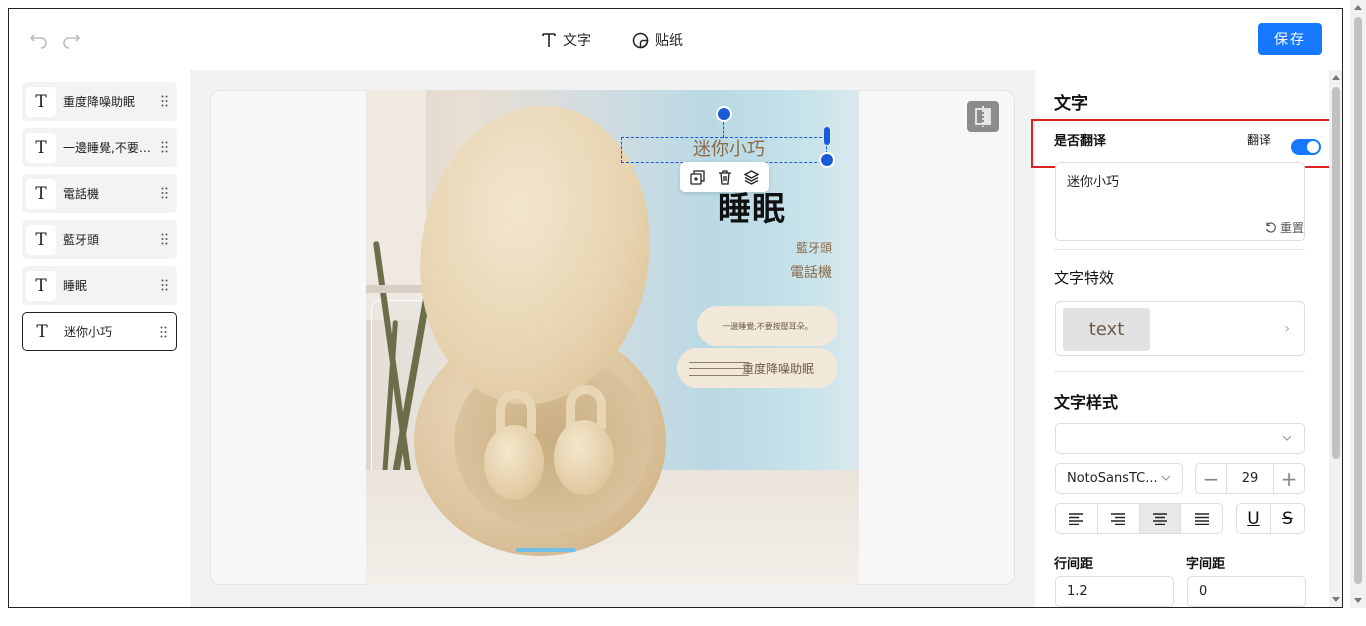  I want to click on window-scrollbar, so click(1358, 304).